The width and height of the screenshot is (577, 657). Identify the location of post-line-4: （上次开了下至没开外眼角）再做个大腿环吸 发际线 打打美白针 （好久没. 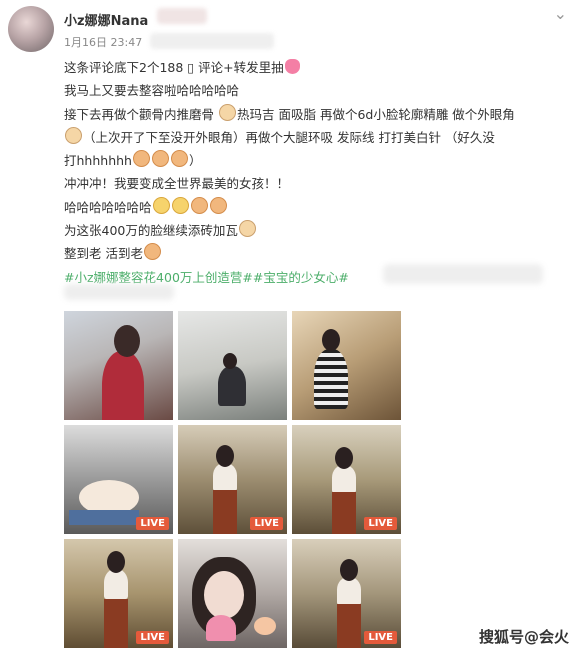
(309, 137).